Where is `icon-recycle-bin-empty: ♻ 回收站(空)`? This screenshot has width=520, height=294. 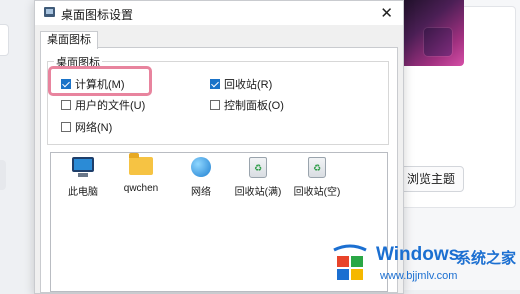
icon-recycle-bin-empty: ♻ 回收站(空) is located at coordinates (317, 175).